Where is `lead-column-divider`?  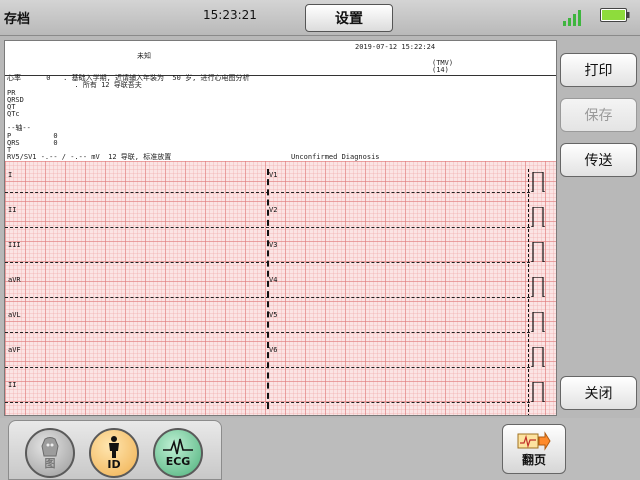 lead-column-divider is located at coordinates (268, 289).